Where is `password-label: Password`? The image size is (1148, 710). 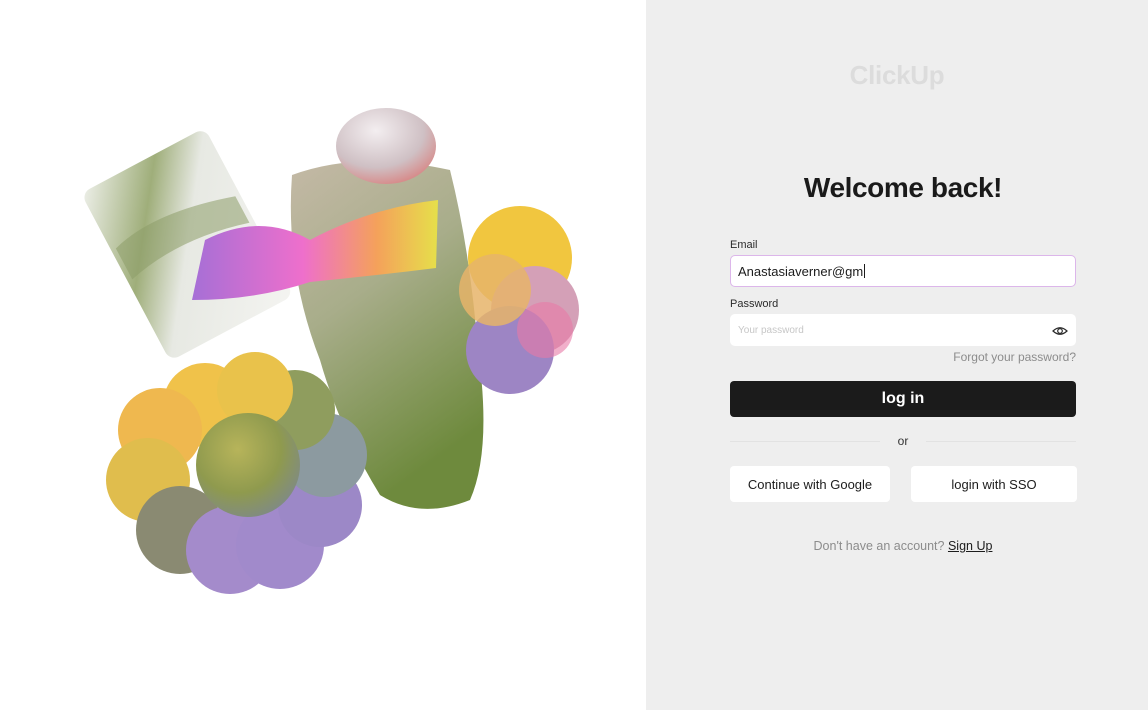
password-label: Password is located at coordinates (754, 304).